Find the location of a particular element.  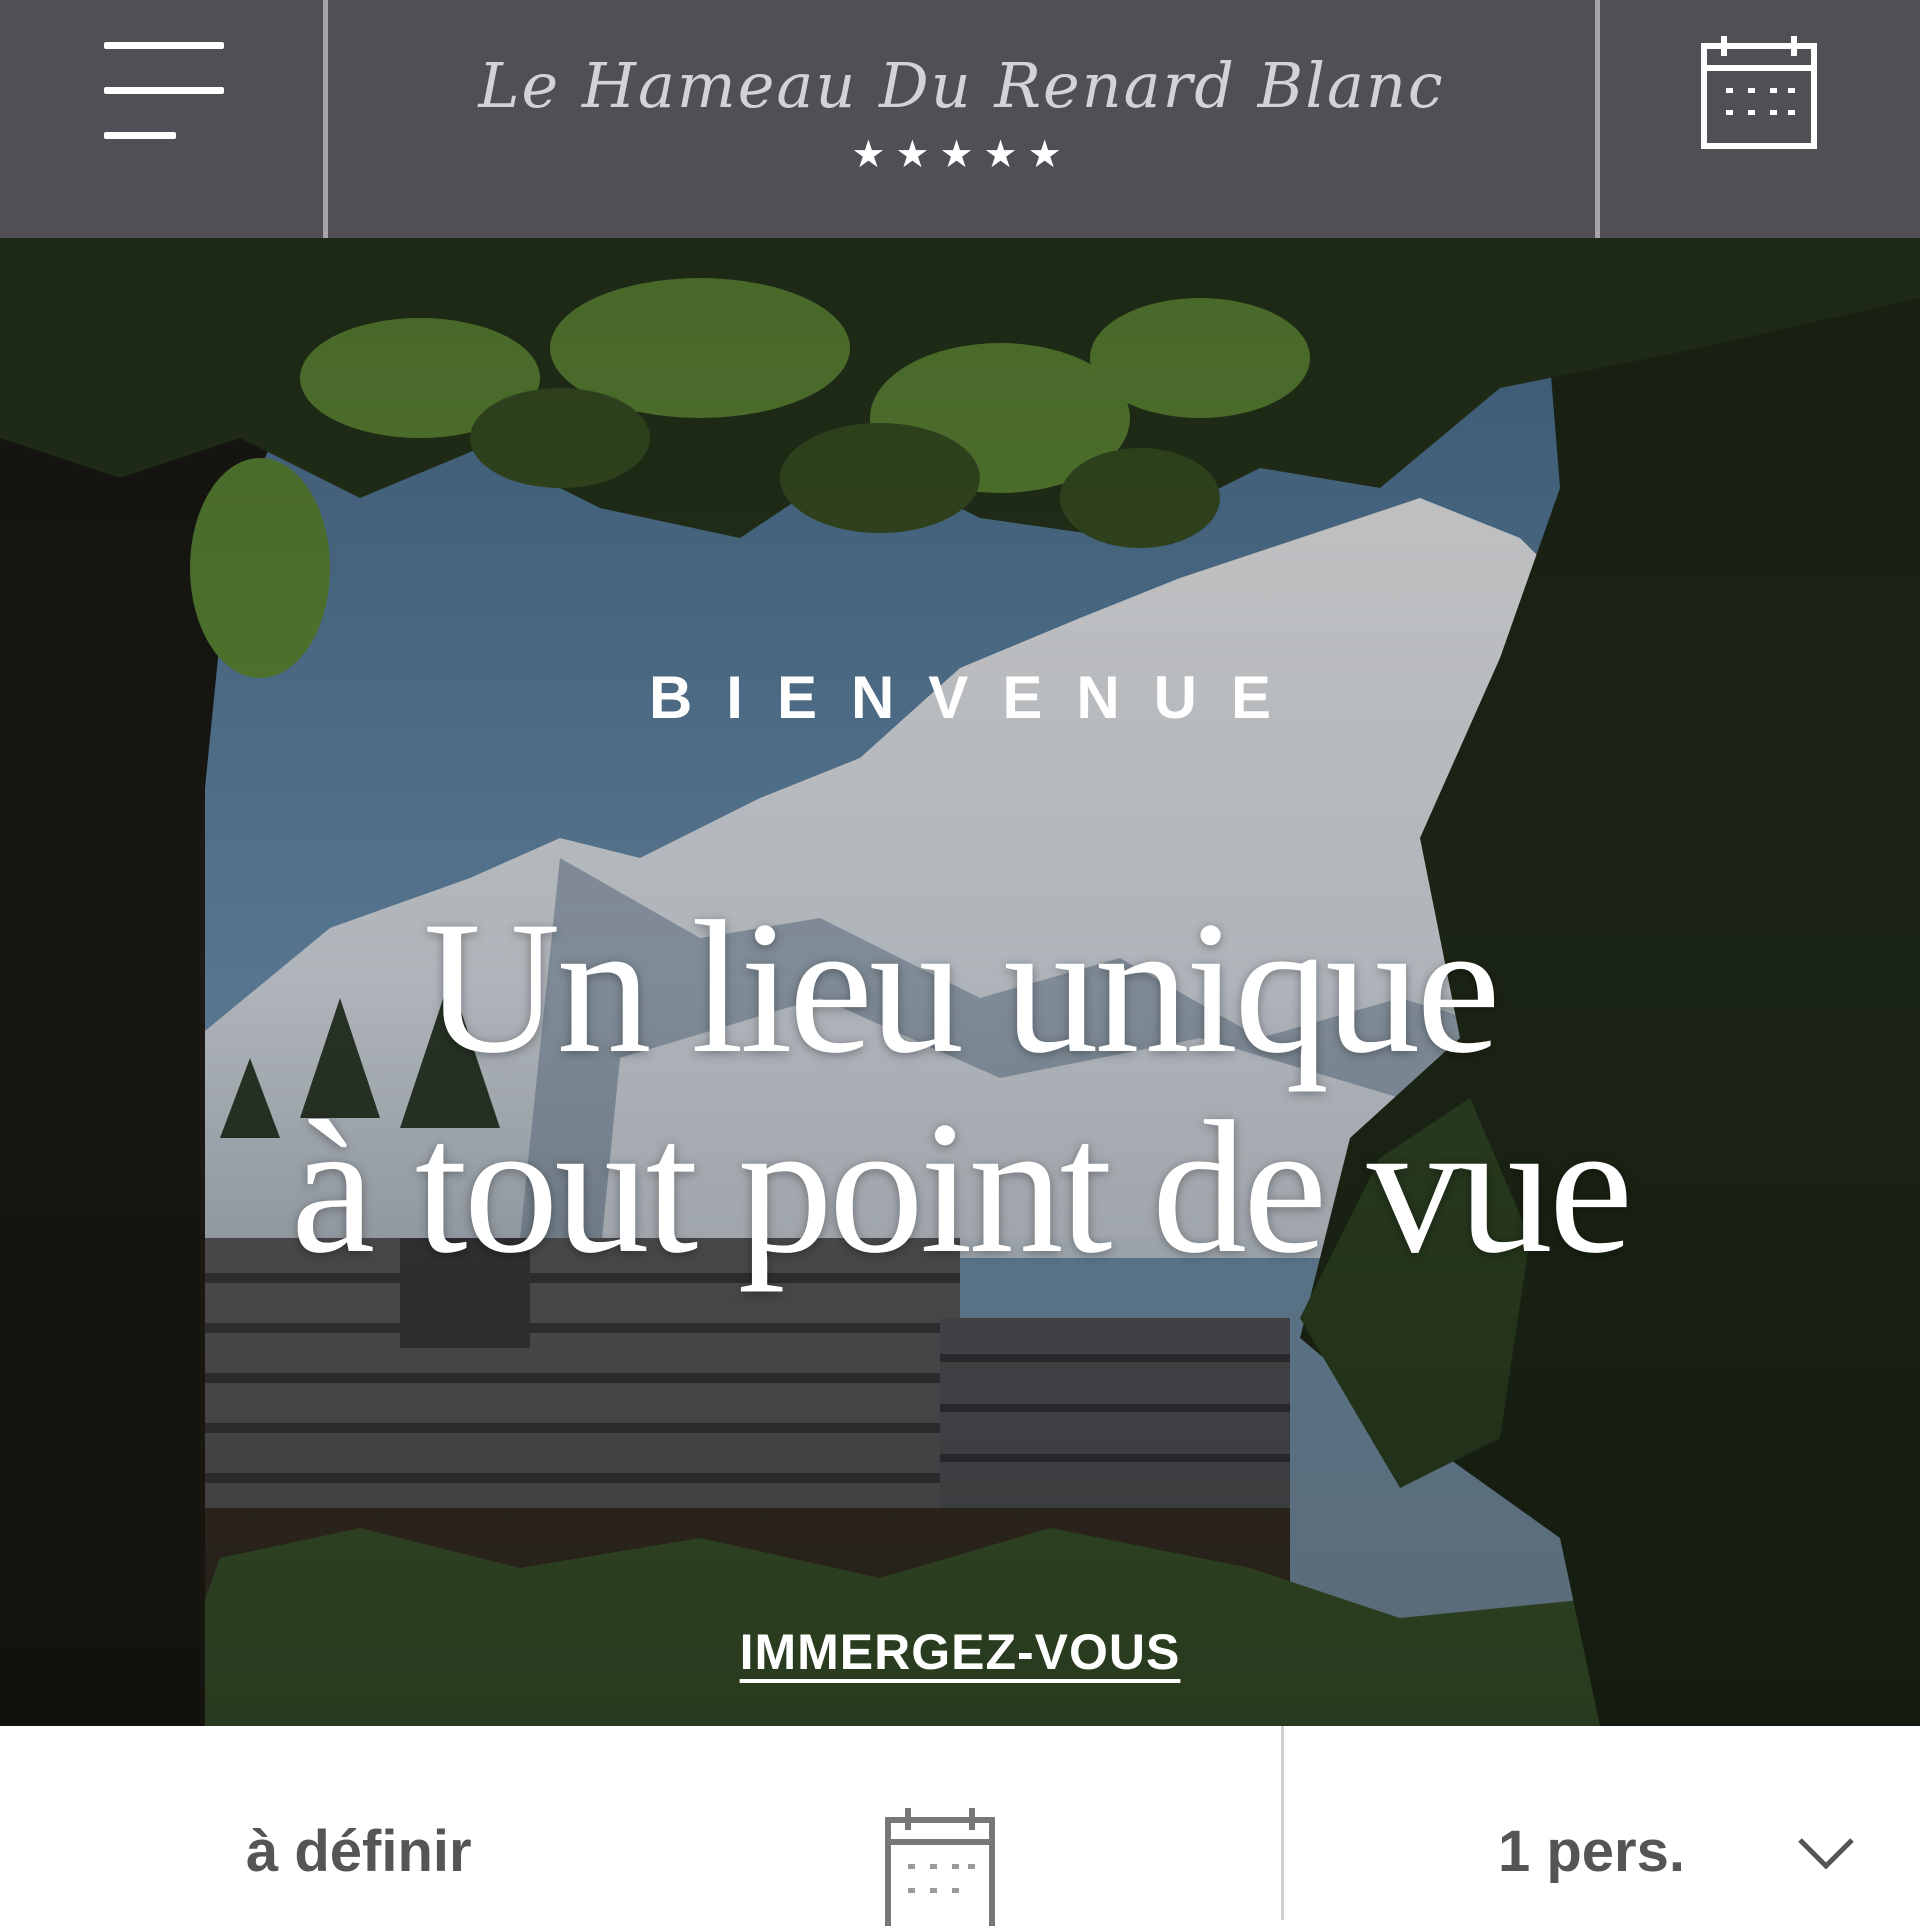

rating-stars: ★★★★★ is located at coordinates (961, 153).